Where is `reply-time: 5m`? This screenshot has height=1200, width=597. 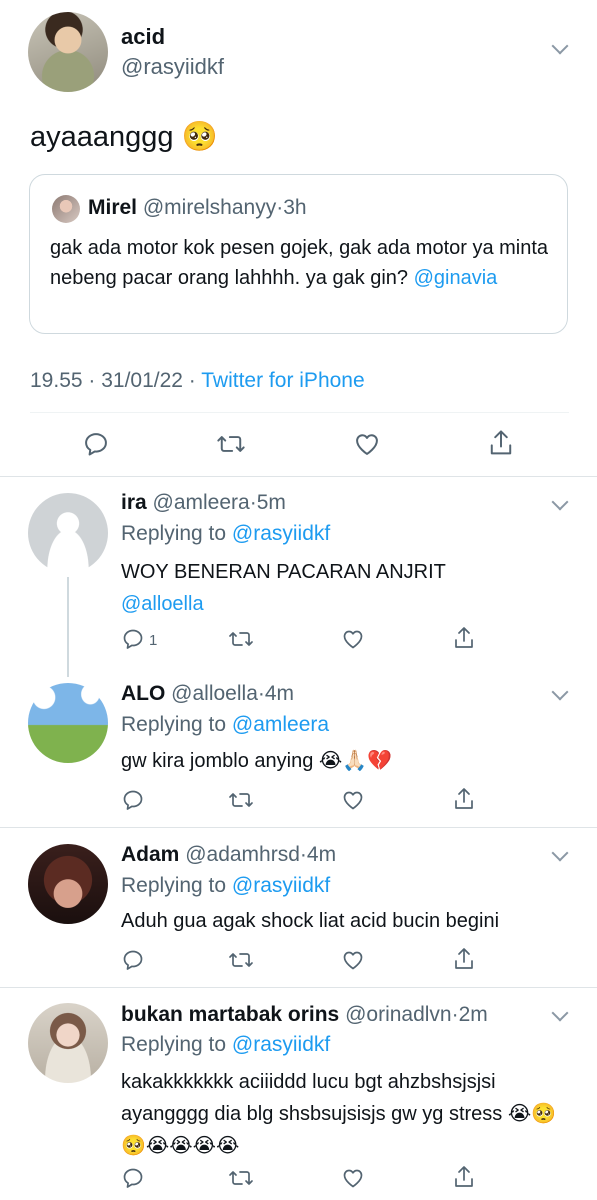 reply-time: 5m is located at coordinates (271, 502).